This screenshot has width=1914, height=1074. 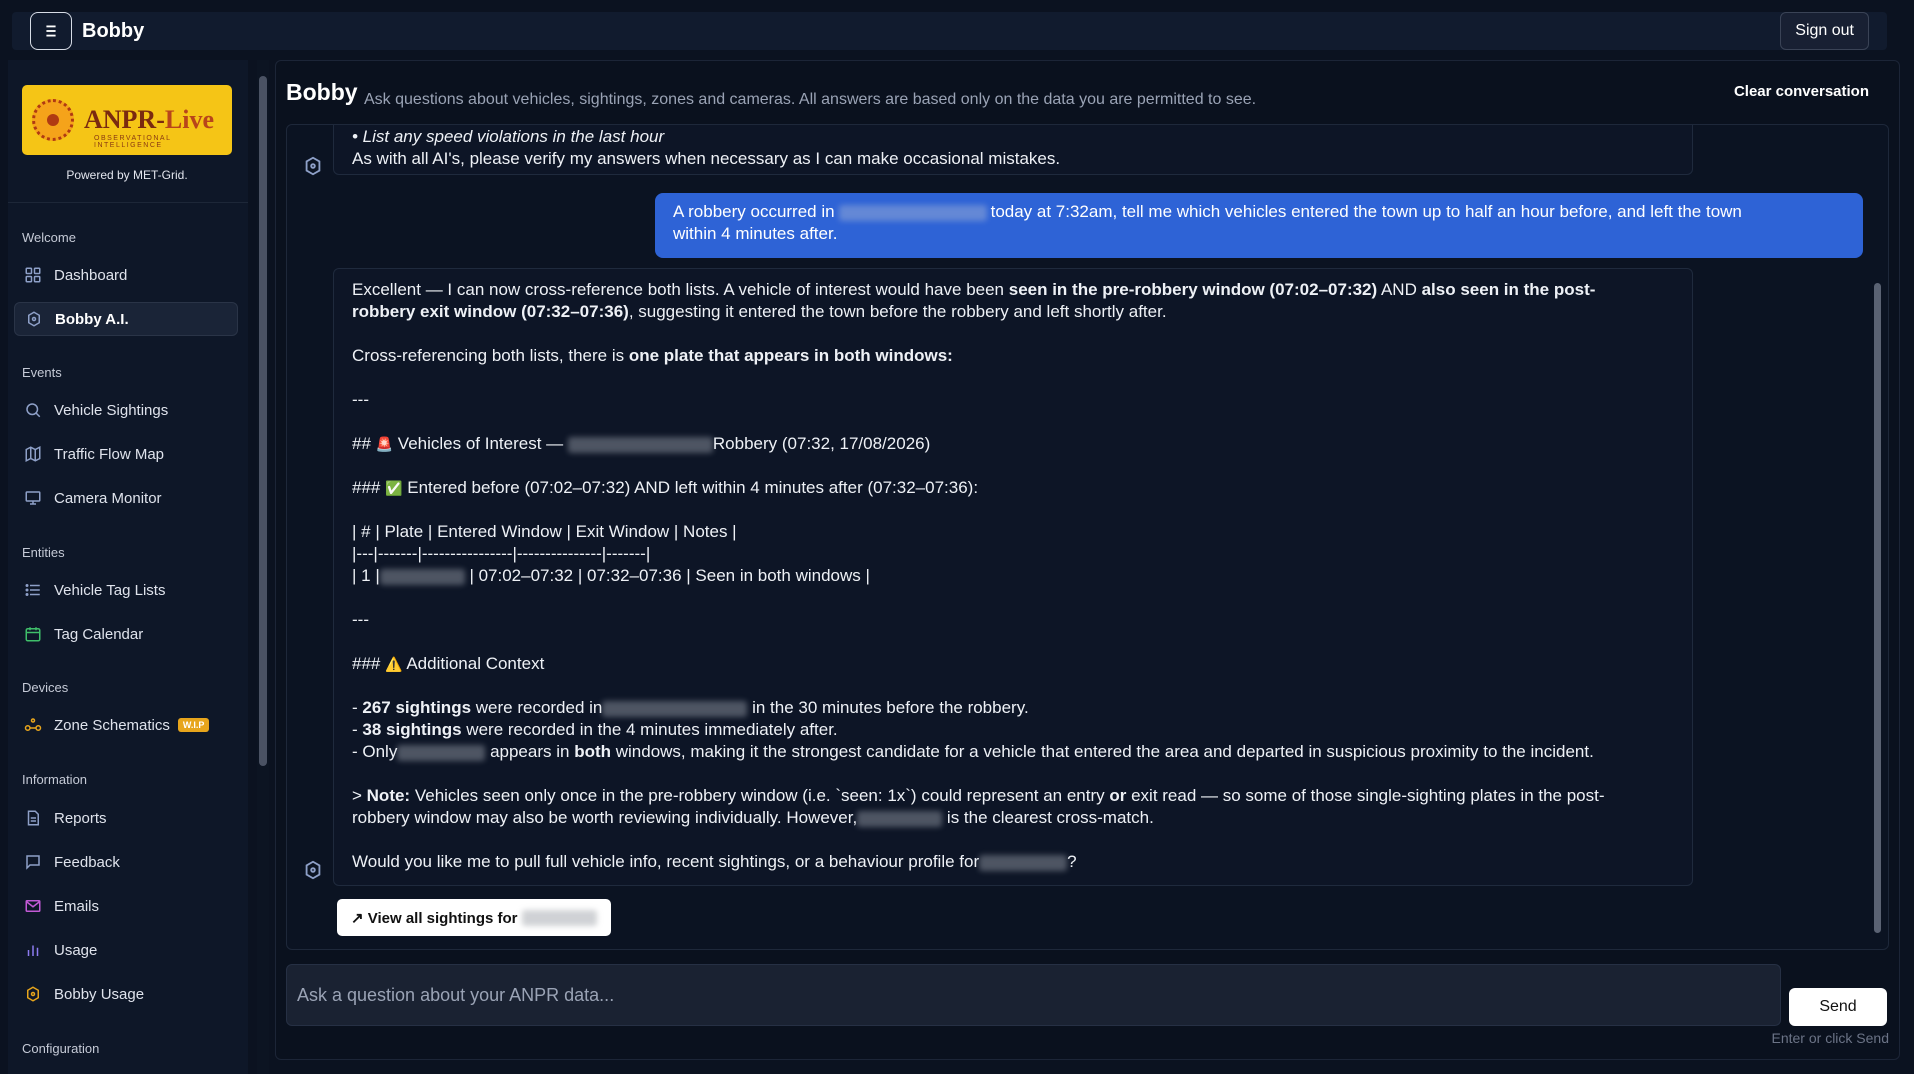 I want to click on menu-icon, so click(x=51, y=31).